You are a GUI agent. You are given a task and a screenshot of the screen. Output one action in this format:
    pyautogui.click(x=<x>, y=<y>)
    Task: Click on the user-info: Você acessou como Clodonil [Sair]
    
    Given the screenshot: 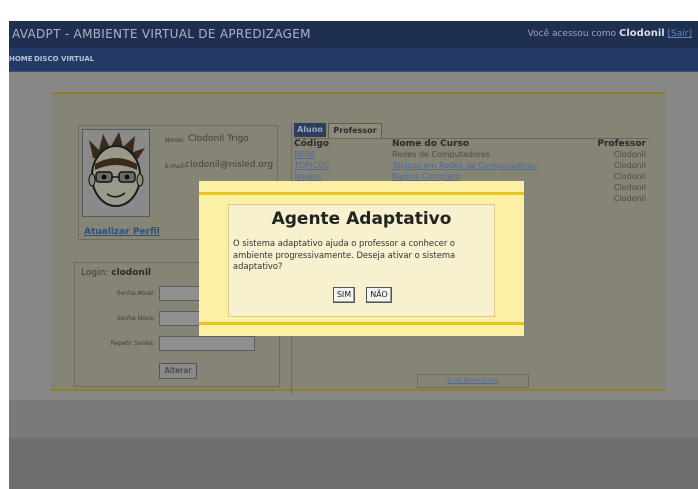 What is the action you would take?
    pyautogui.click(x=610, y=33)
    